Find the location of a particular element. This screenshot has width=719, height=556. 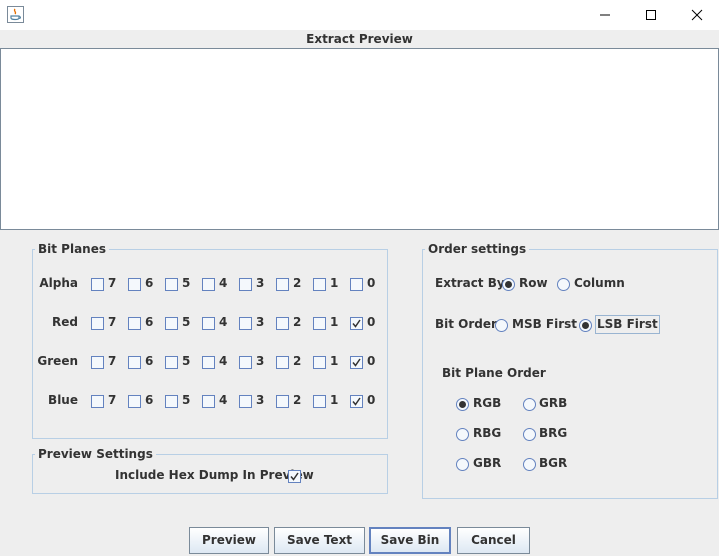

preview-settings-legend: Preview Settings is located at coordinates (95, 454).